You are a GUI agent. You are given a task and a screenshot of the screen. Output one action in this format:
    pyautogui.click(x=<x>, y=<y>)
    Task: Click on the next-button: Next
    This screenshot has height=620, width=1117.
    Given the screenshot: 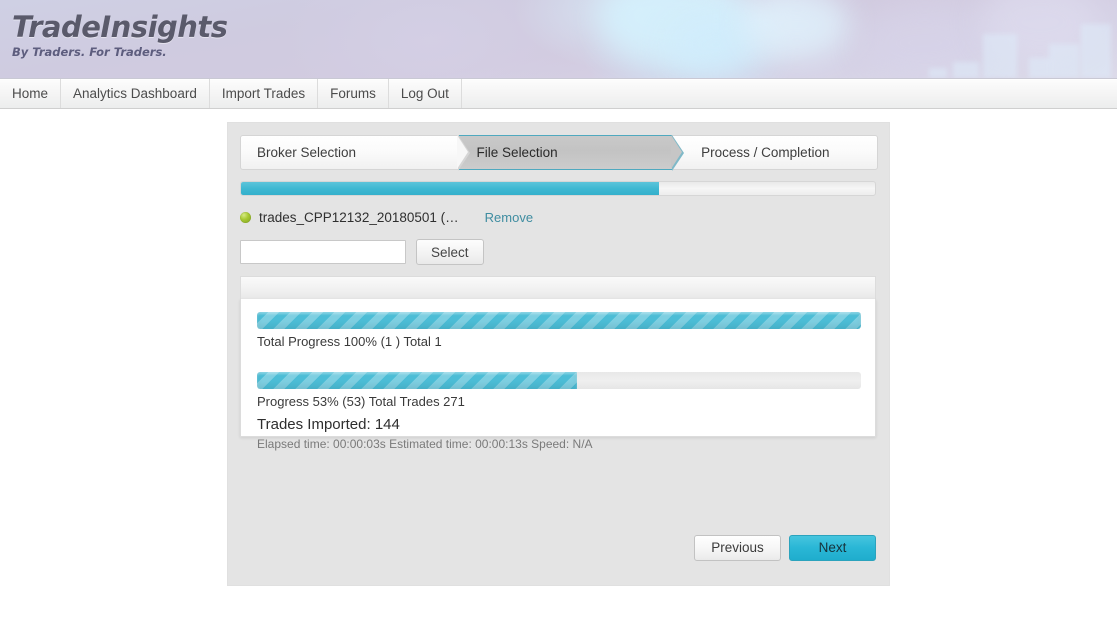 What is the action you would take?
    pyautogui.click(x=832, y=548)
    